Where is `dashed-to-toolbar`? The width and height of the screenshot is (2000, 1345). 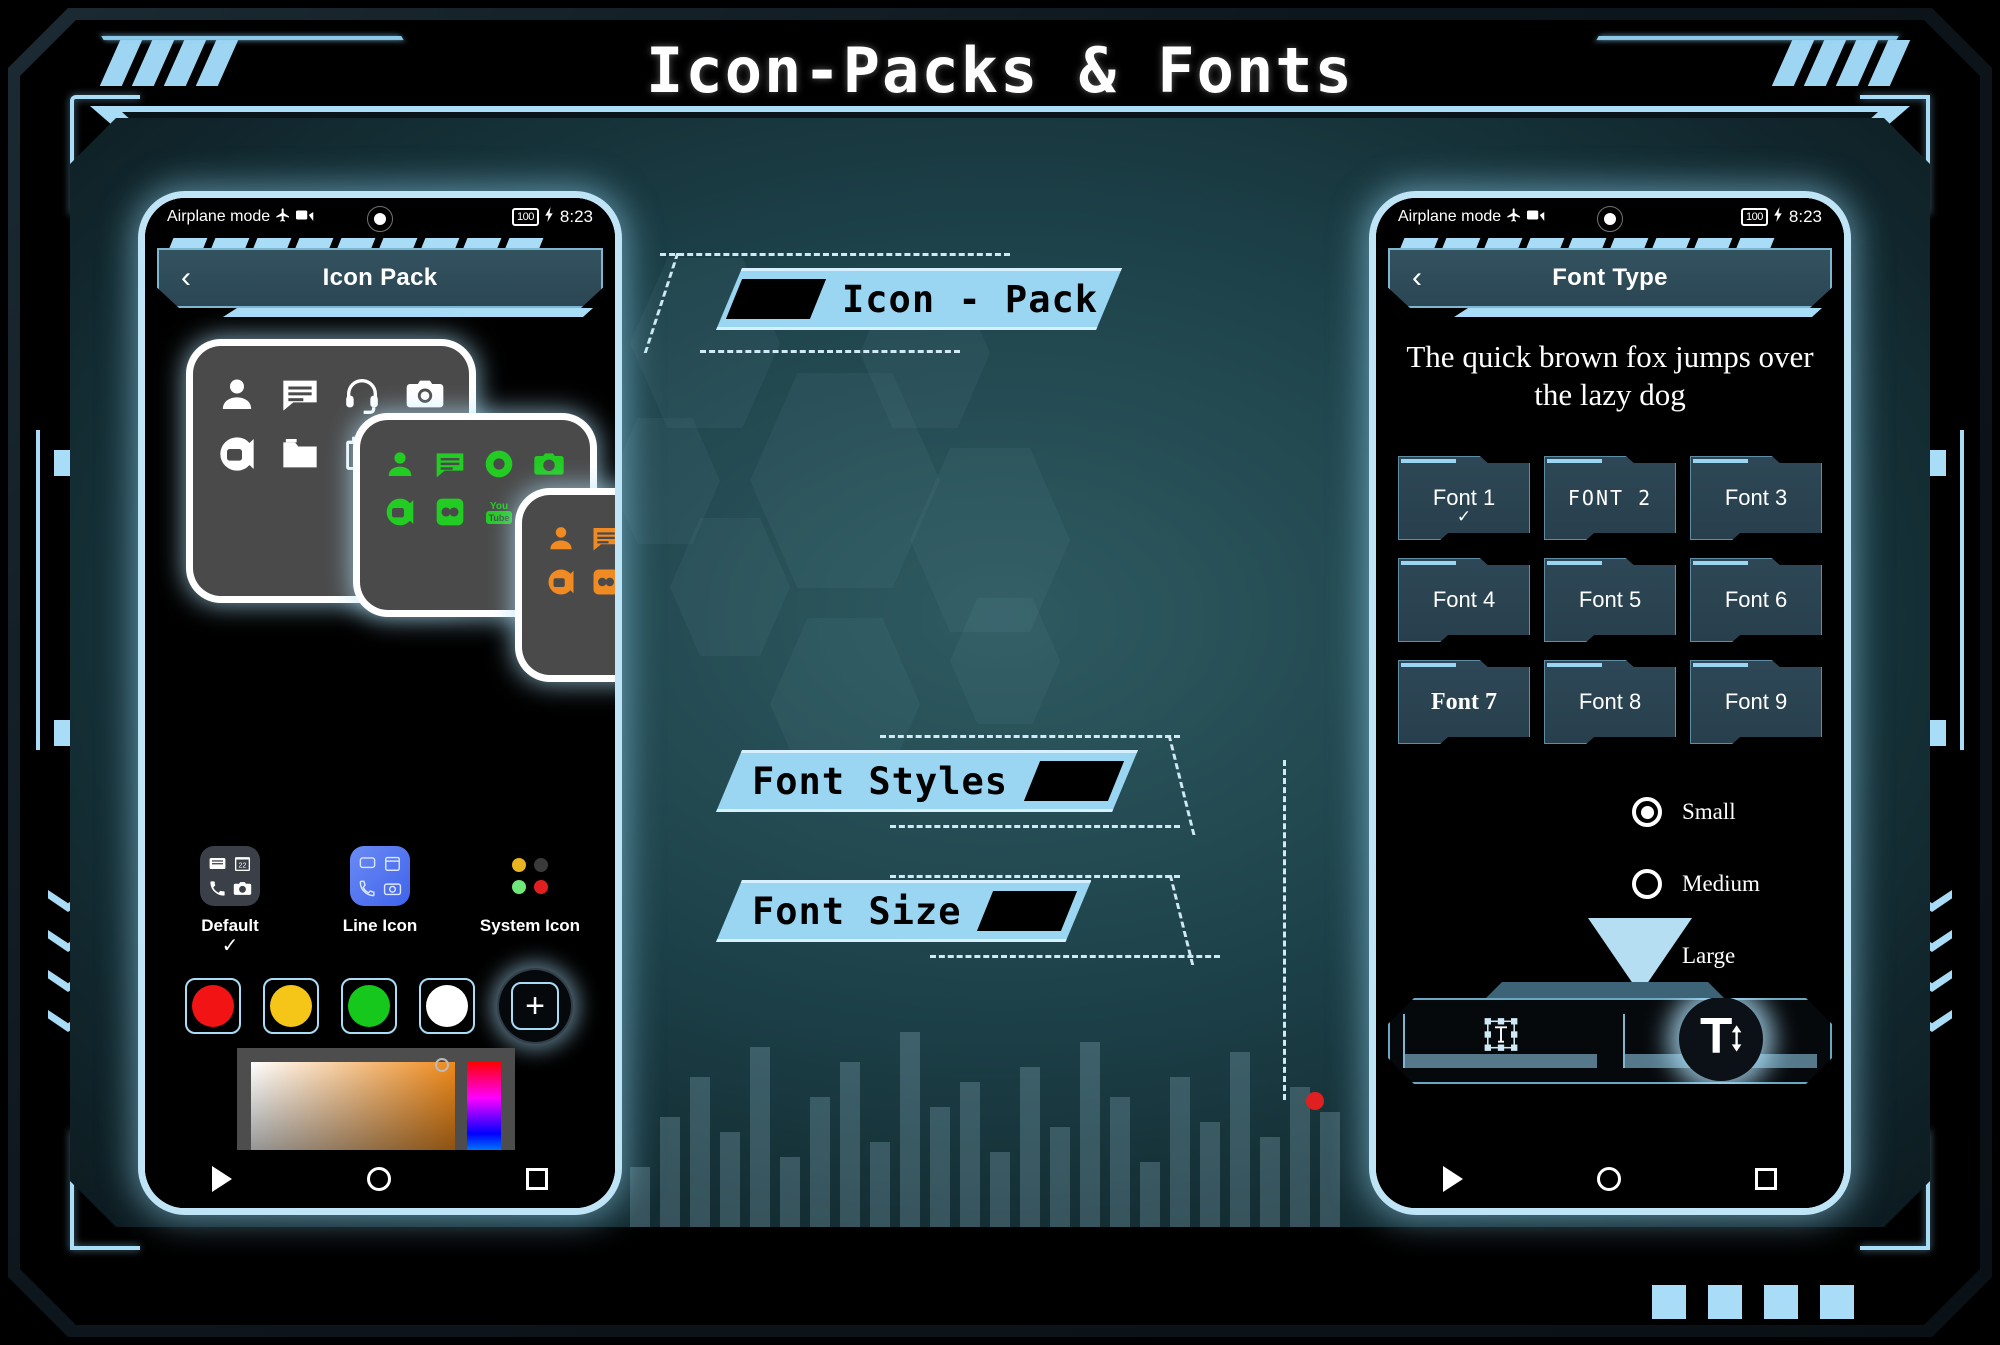 dashed-to-toolbar is located at coordinates (1284, 930).